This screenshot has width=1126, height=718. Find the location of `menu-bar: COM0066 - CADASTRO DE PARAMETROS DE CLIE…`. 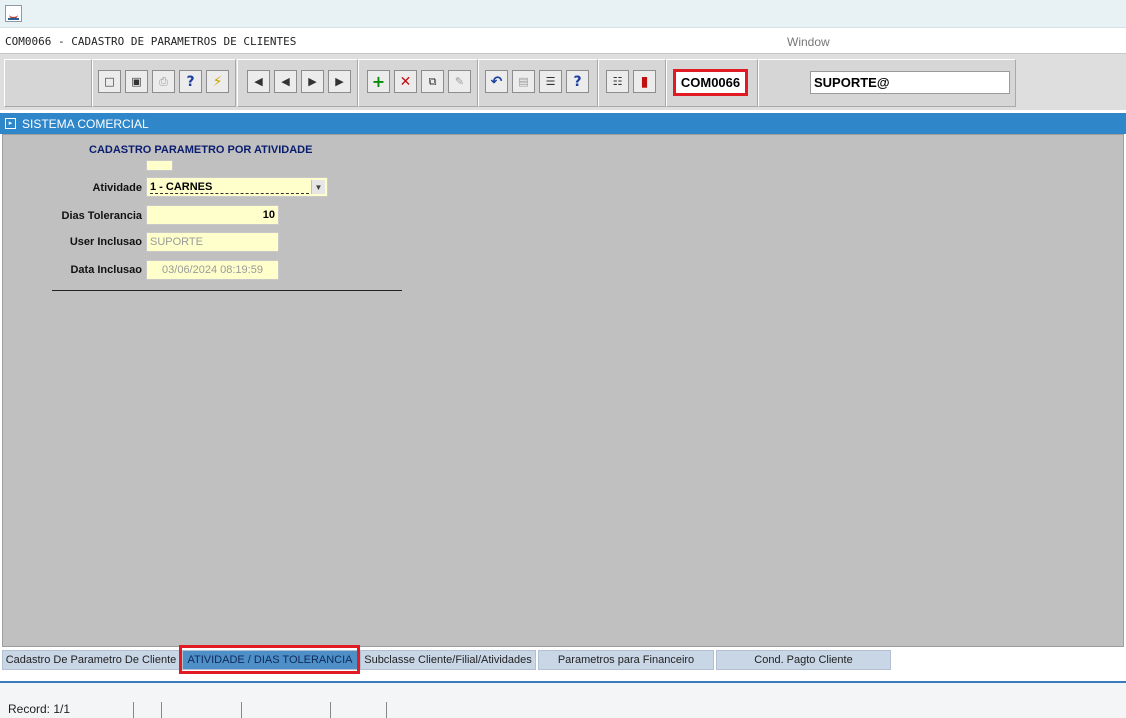

menu-bar: COM0066 - CADASTRO DE PARAMETROS DE CLIE… is located at coordinates (563, 40).